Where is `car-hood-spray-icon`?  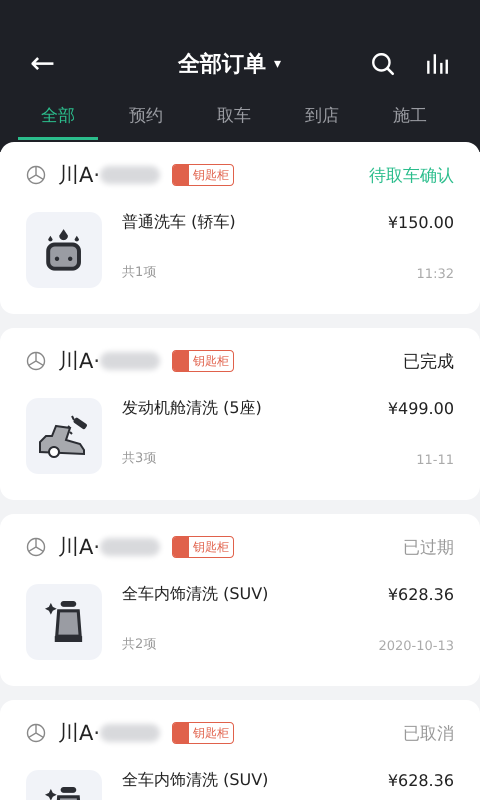 car-hood-spray-icon is located at coordinates (64, 436).